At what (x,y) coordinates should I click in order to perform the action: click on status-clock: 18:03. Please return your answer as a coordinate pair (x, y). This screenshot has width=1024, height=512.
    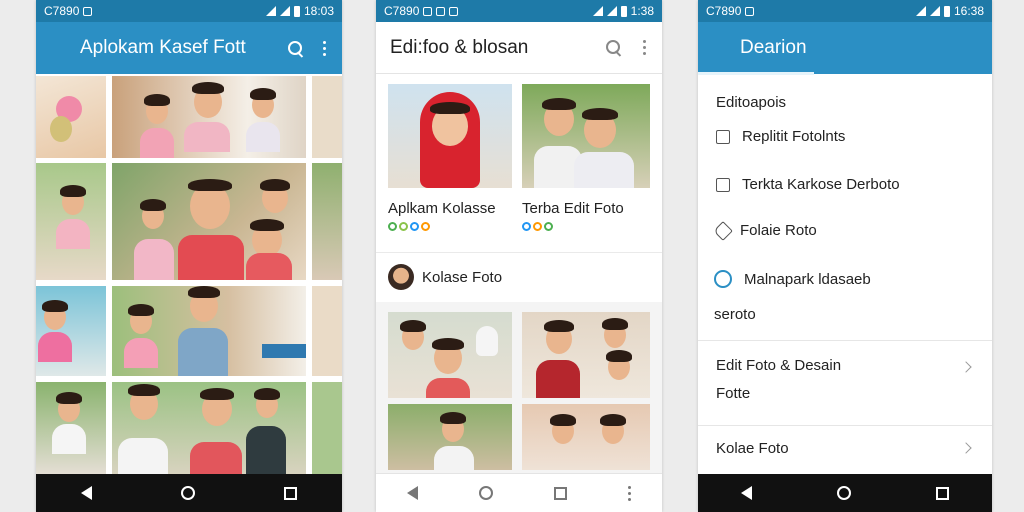
    Looking at the image, I should click on (318, 11).